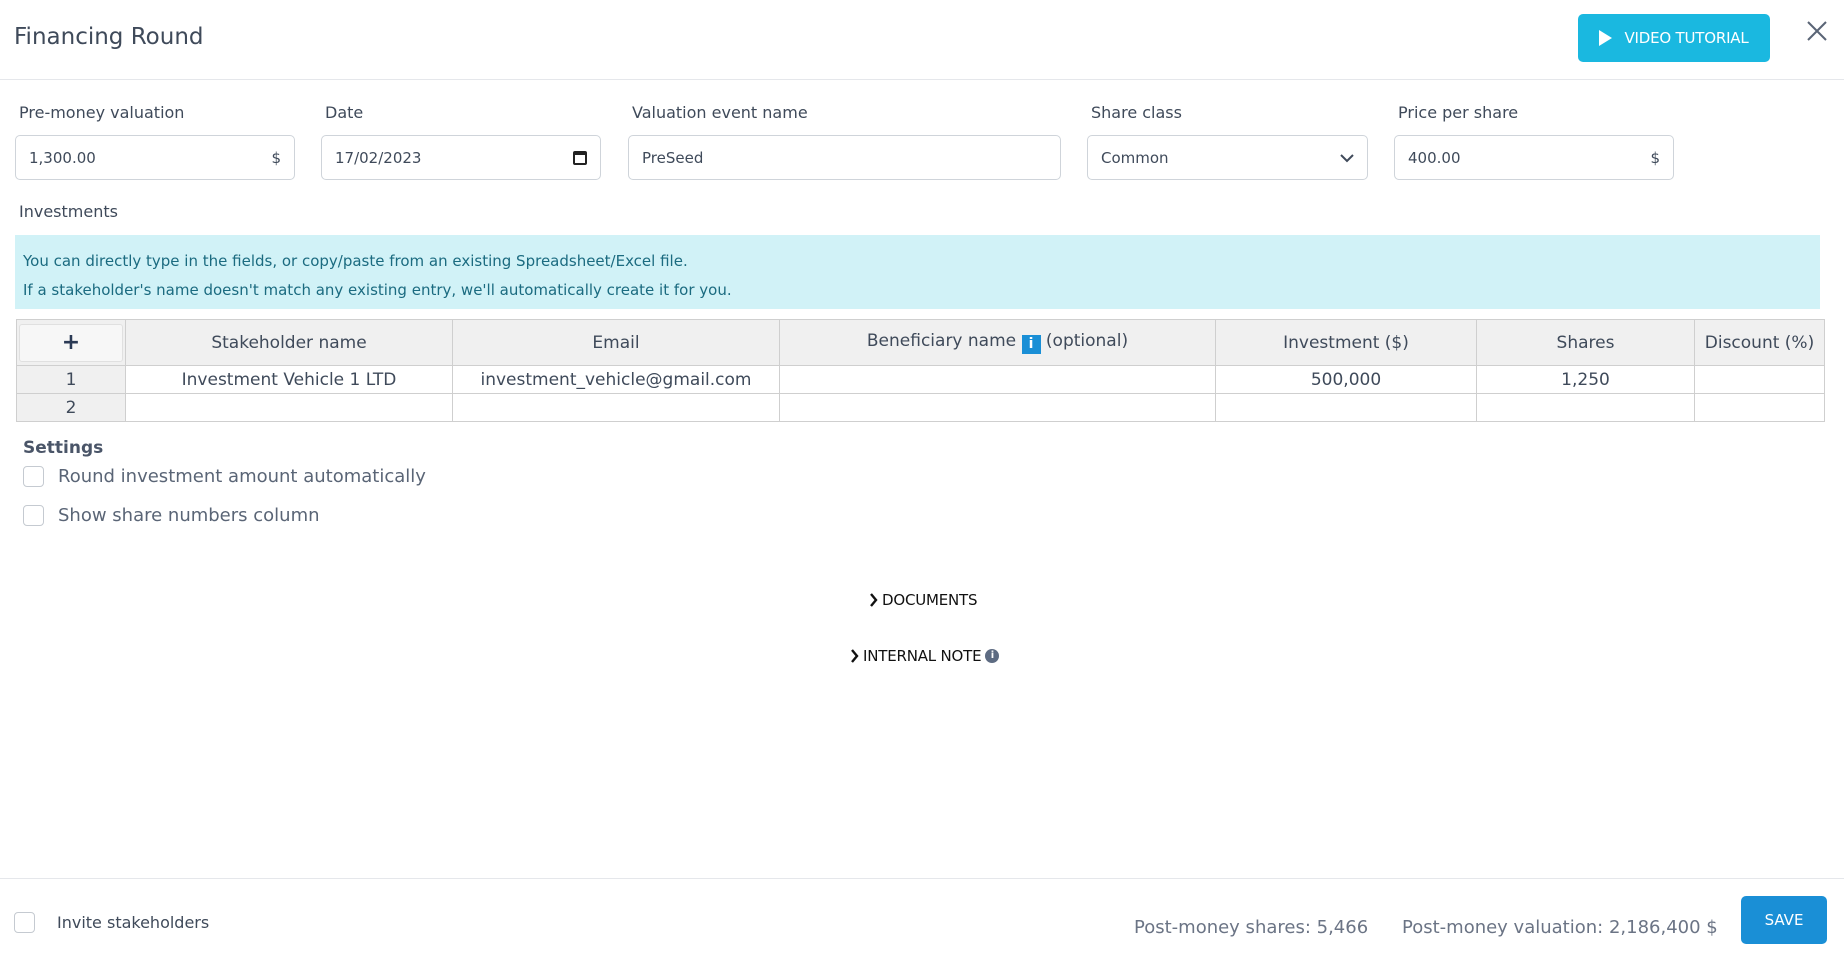 The image size is (1844, 967). Describe the element at coordinates (344, 112) in the screenshot. I see `date-label: Date` at that location.